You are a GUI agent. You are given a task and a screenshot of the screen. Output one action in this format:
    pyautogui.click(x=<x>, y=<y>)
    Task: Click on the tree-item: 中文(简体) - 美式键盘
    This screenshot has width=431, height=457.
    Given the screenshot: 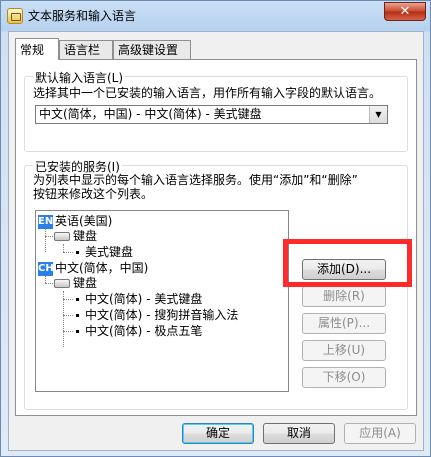 What is the action you would take?
    pyautogui.click(x=139, y=299)
    